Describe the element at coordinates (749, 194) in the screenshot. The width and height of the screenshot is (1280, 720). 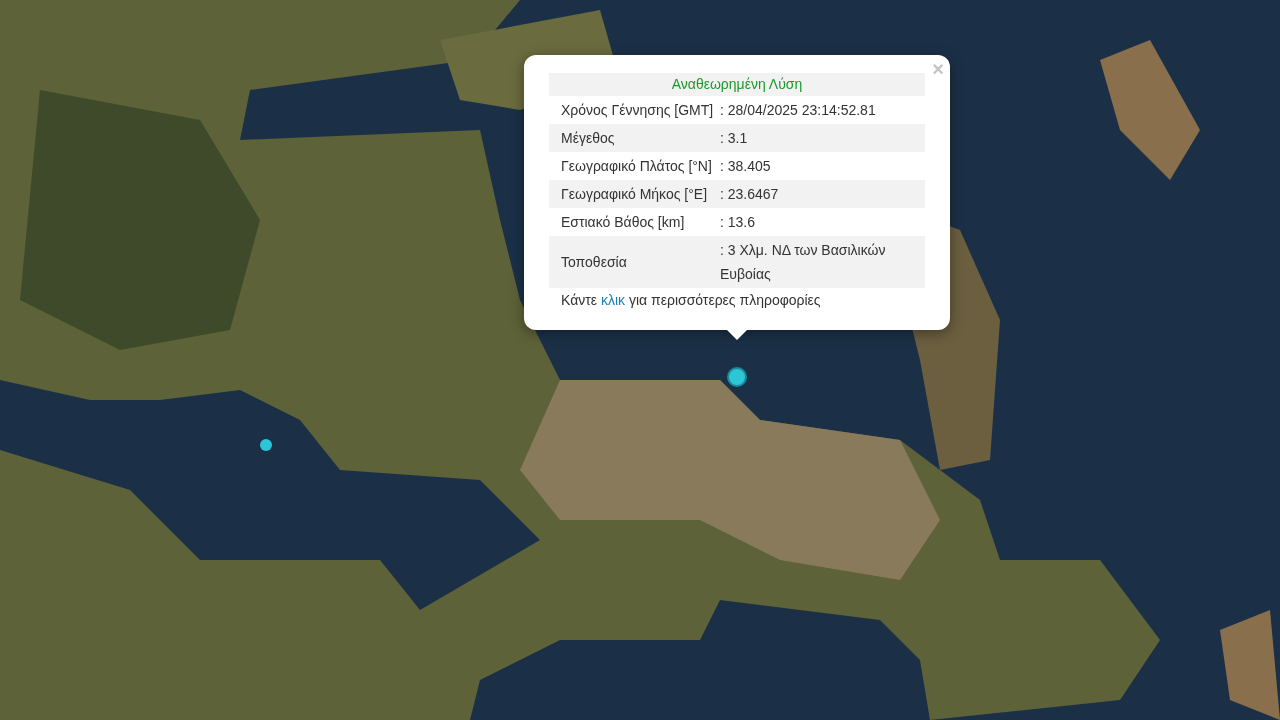
I see `field-value: : 23.6467` at that location.